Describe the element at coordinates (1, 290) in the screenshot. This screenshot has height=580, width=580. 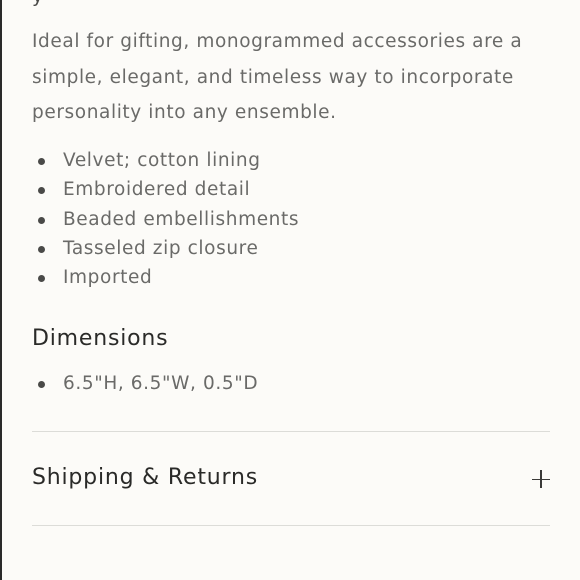
I see `viewport-edge` at that location.